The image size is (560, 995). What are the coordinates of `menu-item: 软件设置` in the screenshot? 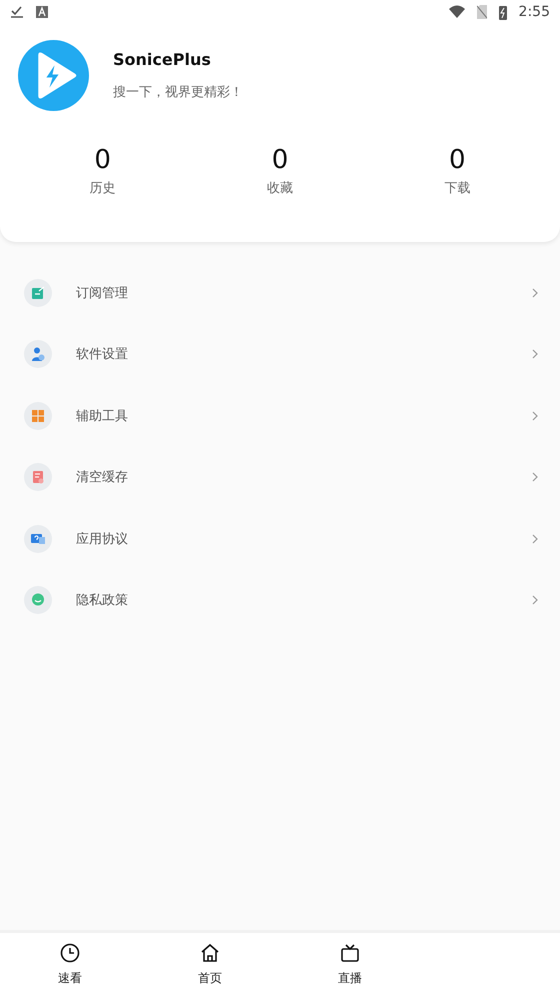 It's located at (280, 354).